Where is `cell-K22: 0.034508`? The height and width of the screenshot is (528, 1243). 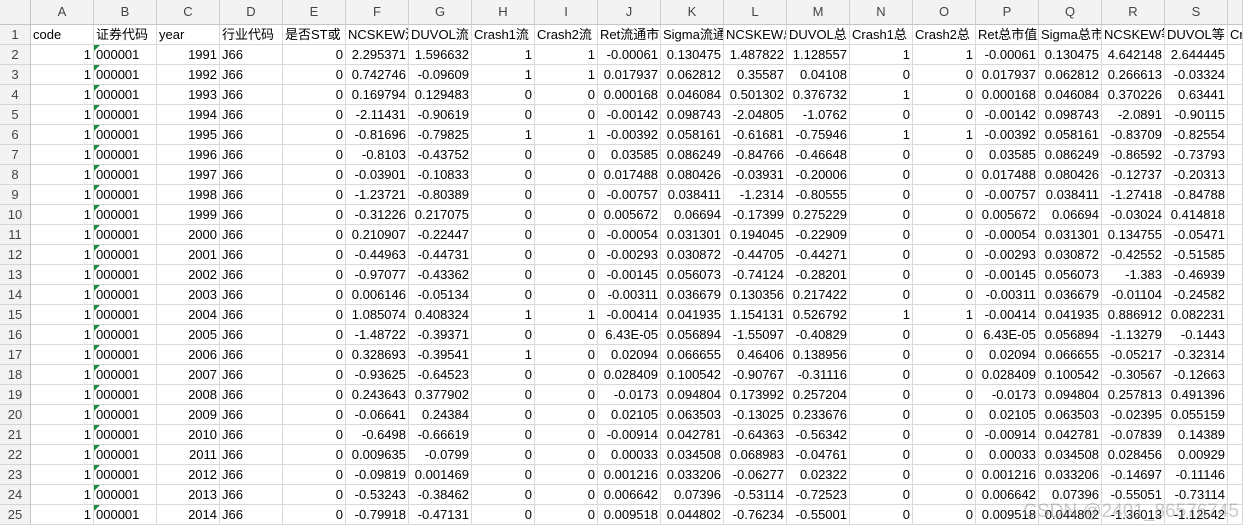 cell-K22: 0.034508 is located at coordinates (692, 455).